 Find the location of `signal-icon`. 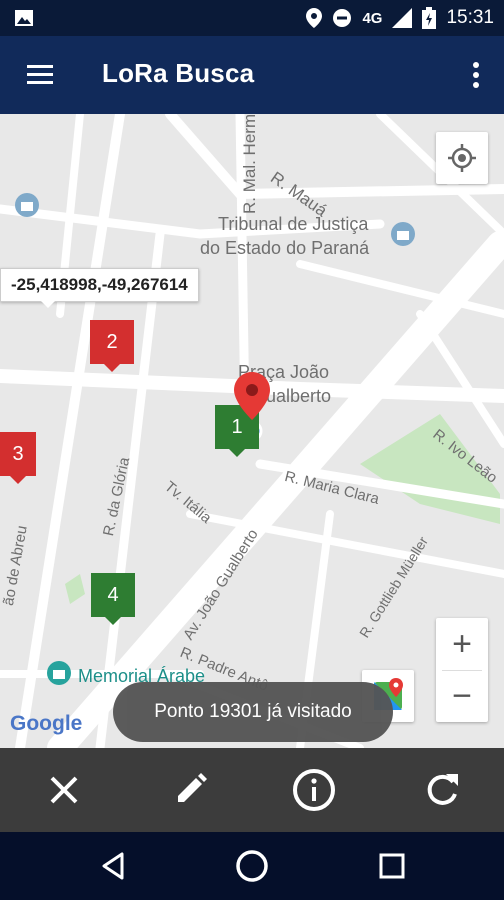

signal-icon is located at coordinates (402, 18).